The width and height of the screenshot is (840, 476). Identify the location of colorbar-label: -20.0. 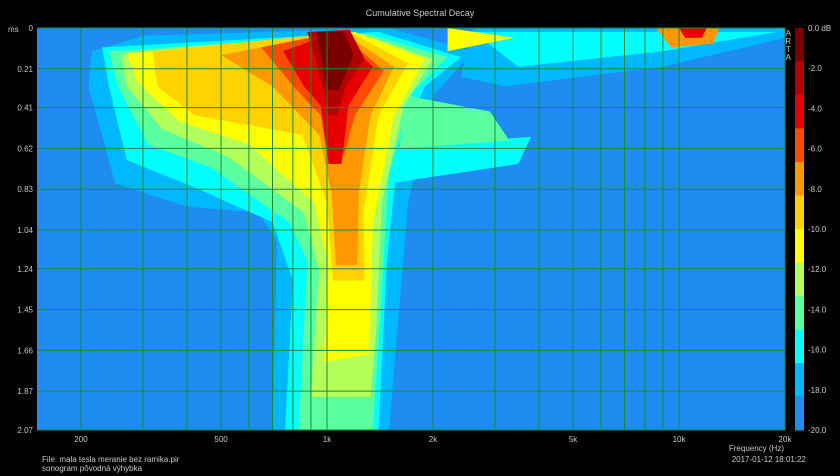
(817, 430).